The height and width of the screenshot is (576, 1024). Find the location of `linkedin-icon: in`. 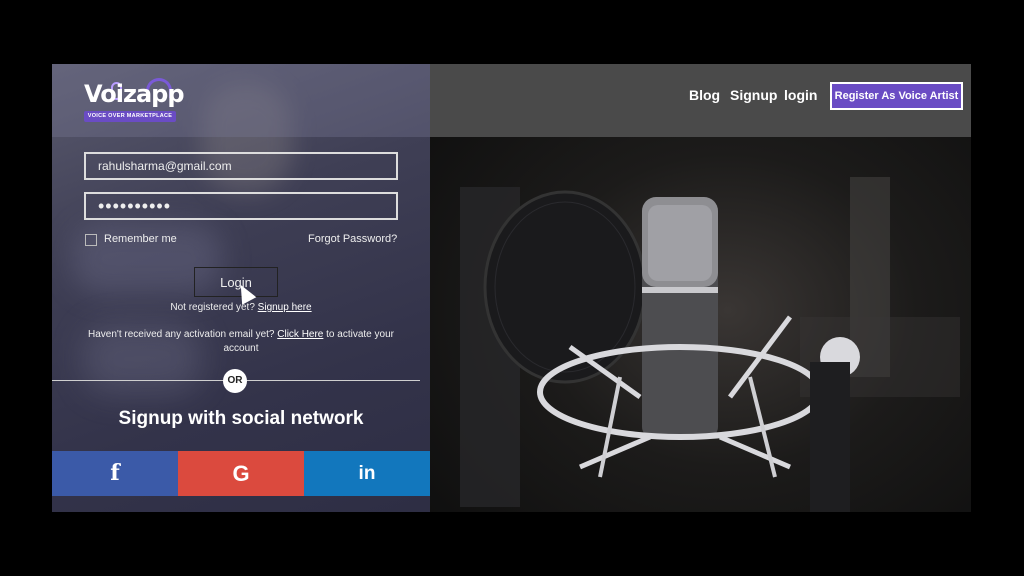

linkedin-icon: in is located at coordinates (367, 473).